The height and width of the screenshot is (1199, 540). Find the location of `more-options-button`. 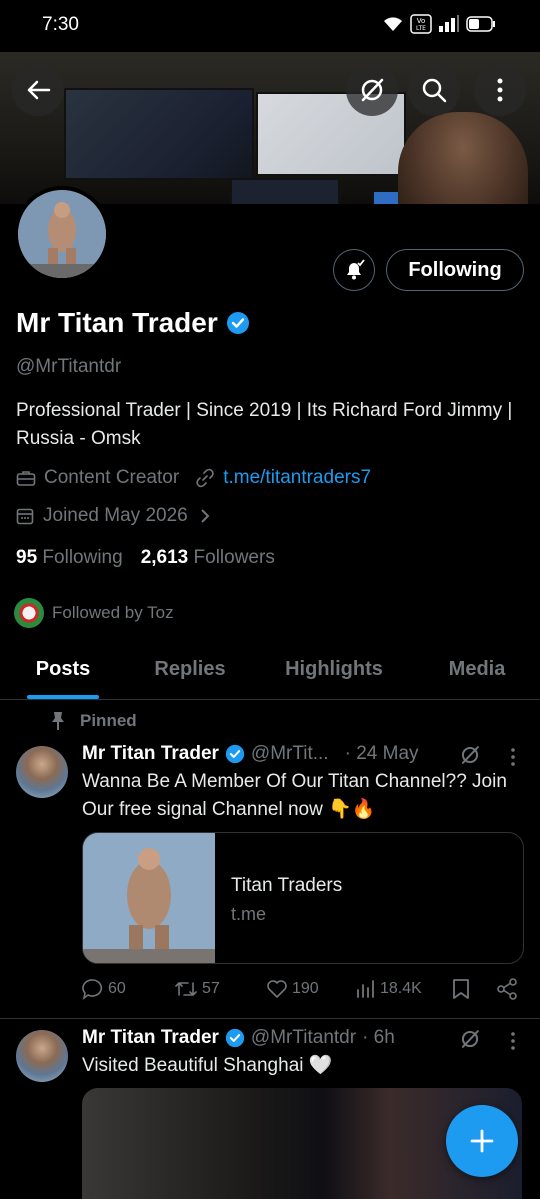

more-options-button is located at coordinates (500, 90).